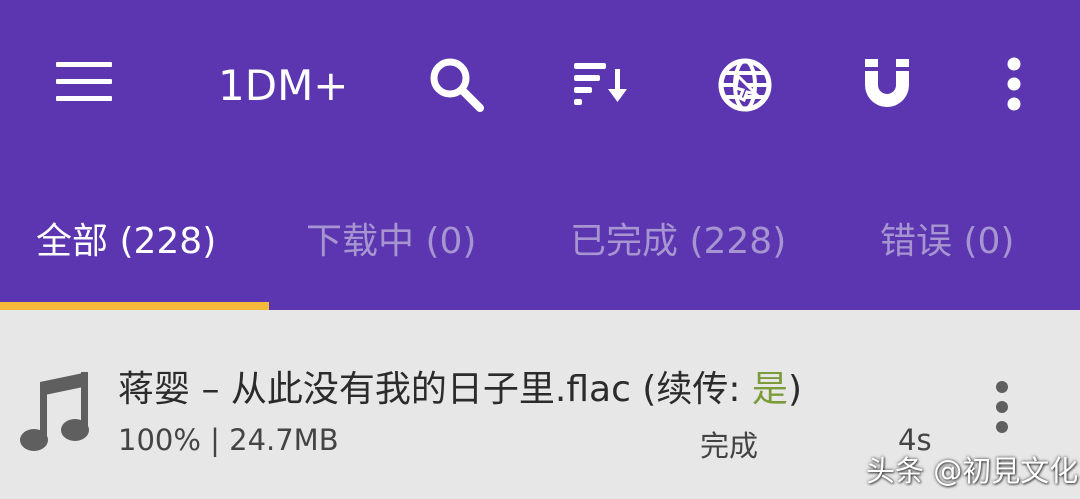 The height and width of the screenshot is (499, 1080). I want to click on tab-all: 全部 (228), so click(126, 242).